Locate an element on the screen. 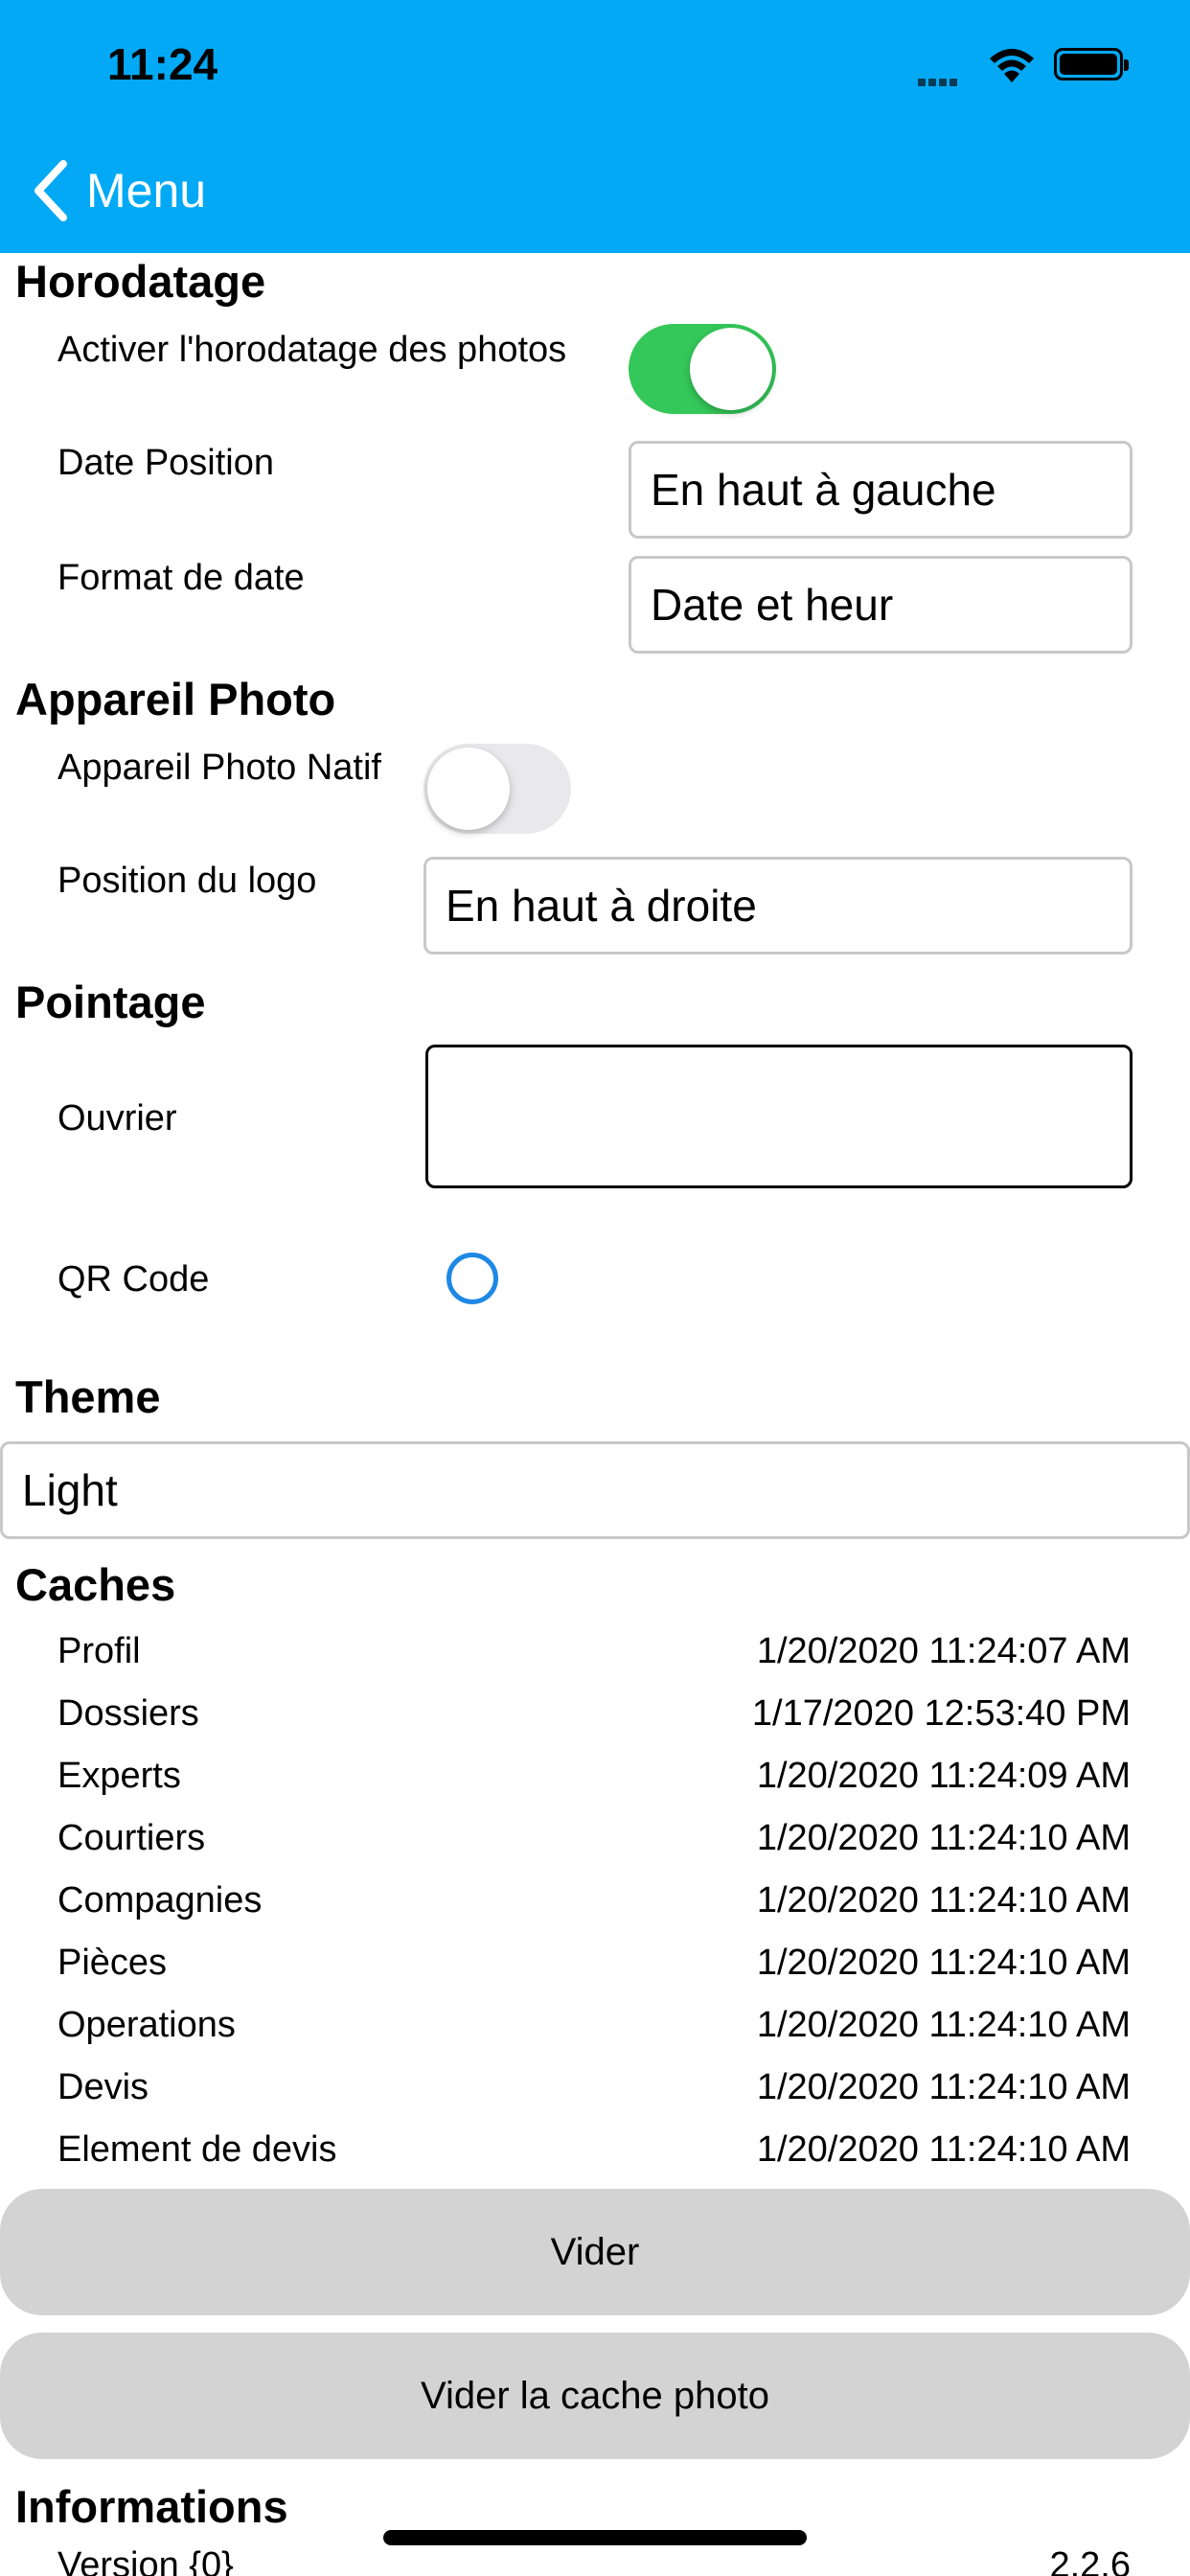 The image size is (1190, 2576). cache-label: Operations is located at coordinates (147, 2025).